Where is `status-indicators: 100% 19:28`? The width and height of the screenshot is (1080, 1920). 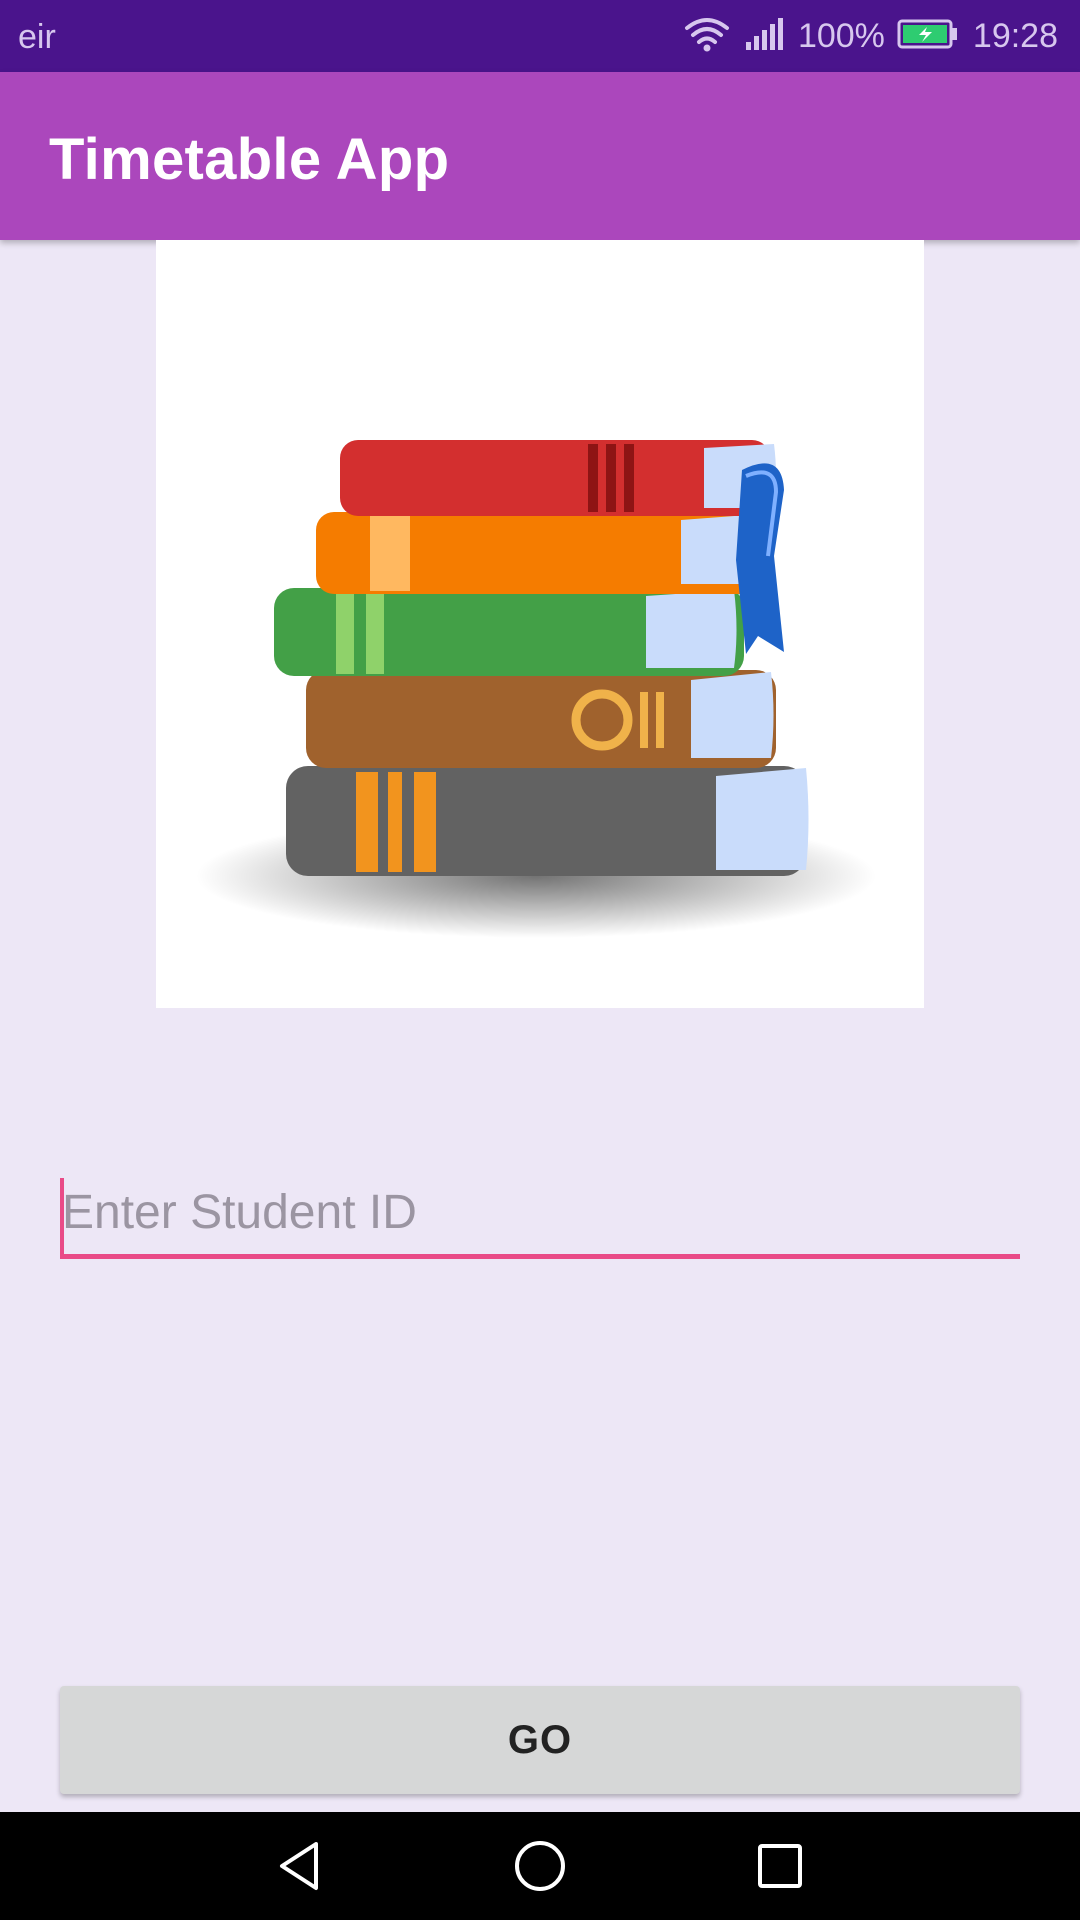 status-indicators: 100% 19:28 is located at coordinates (871, 36).